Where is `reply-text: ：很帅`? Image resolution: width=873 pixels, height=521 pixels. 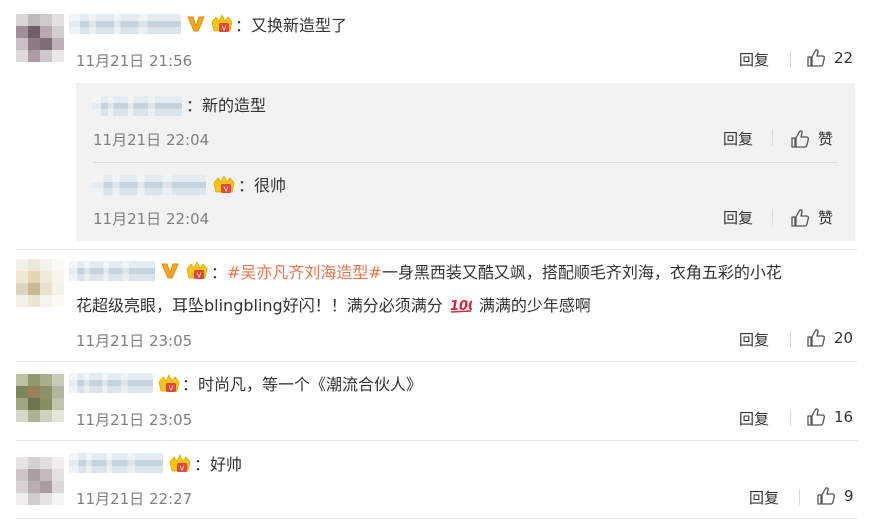
reply-text: ：很帅 is located at coordinates (262, 185).